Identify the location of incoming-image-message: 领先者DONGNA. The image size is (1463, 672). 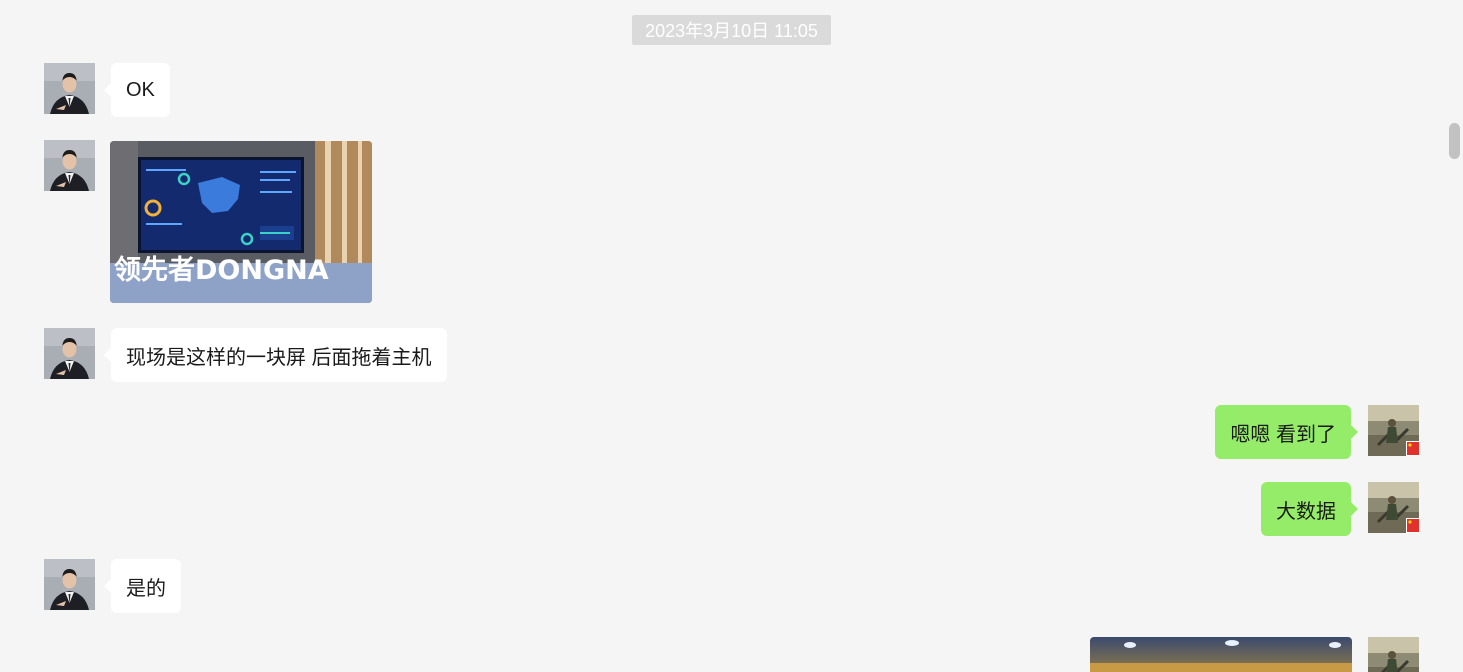
(241, 222).